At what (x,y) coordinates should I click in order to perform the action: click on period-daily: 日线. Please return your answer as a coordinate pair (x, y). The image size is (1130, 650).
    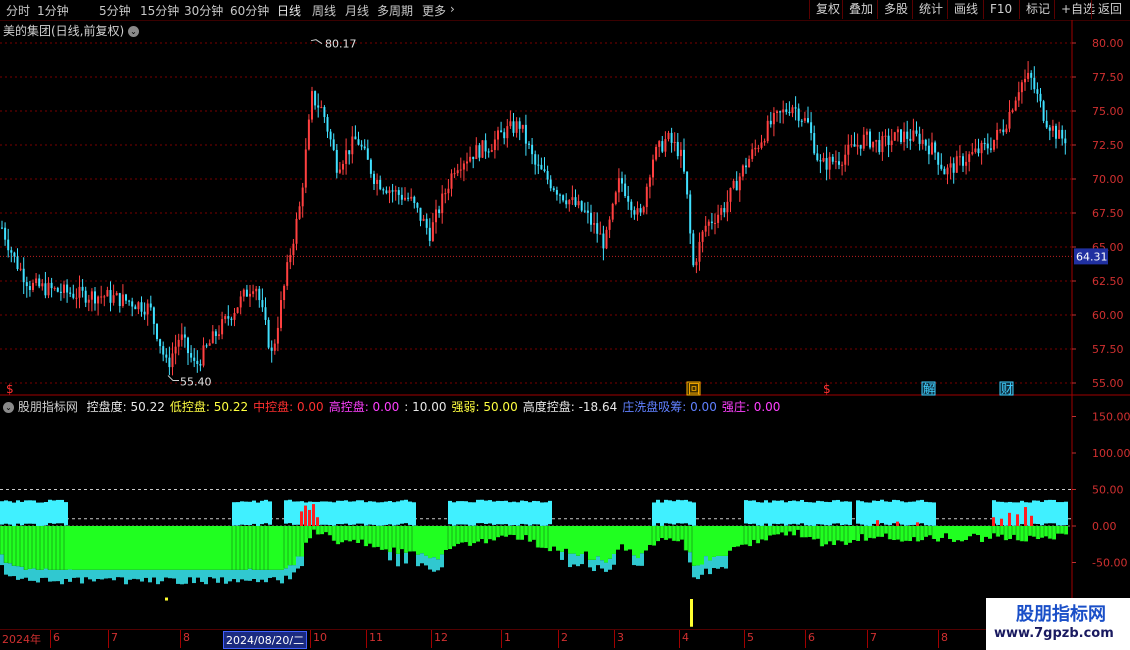
    Looking at the image, I should click on (289, 10).